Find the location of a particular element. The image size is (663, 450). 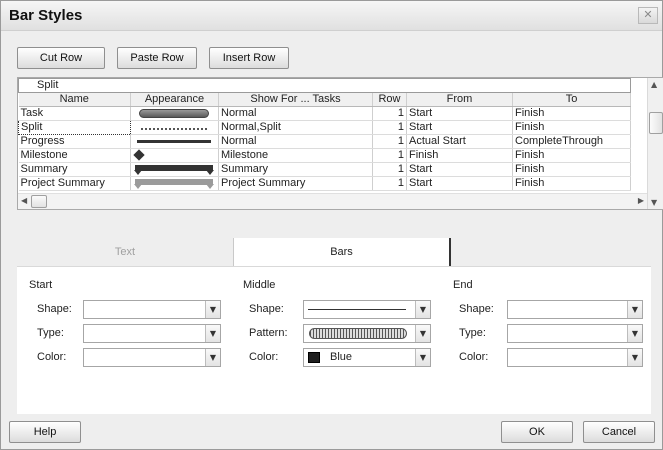

cell-to: CompleteThrough is located at coordinates (571, 141).